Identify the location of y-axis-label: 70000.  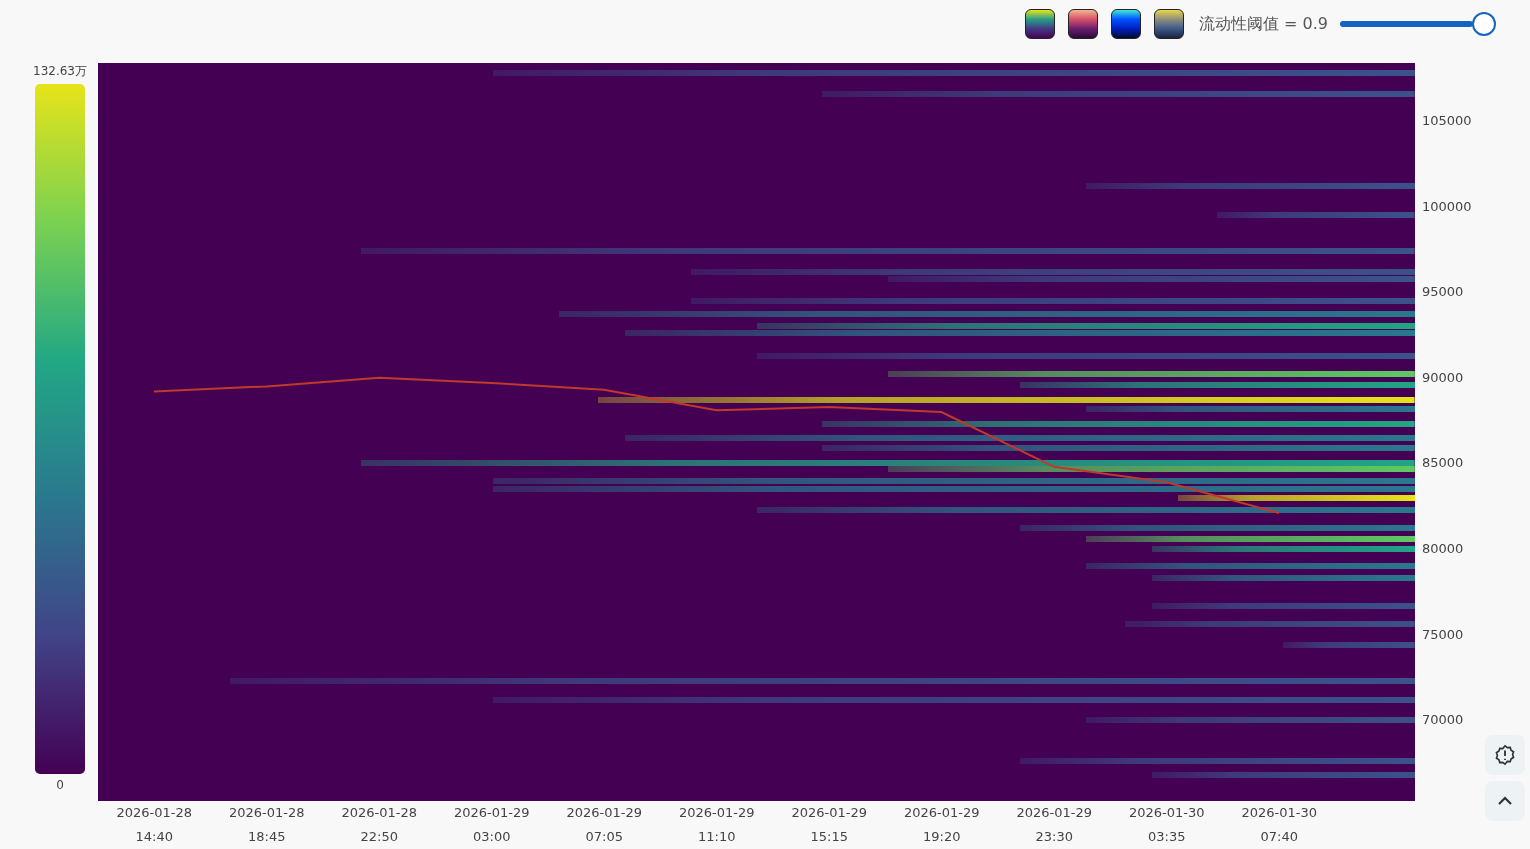
(1443, 720).